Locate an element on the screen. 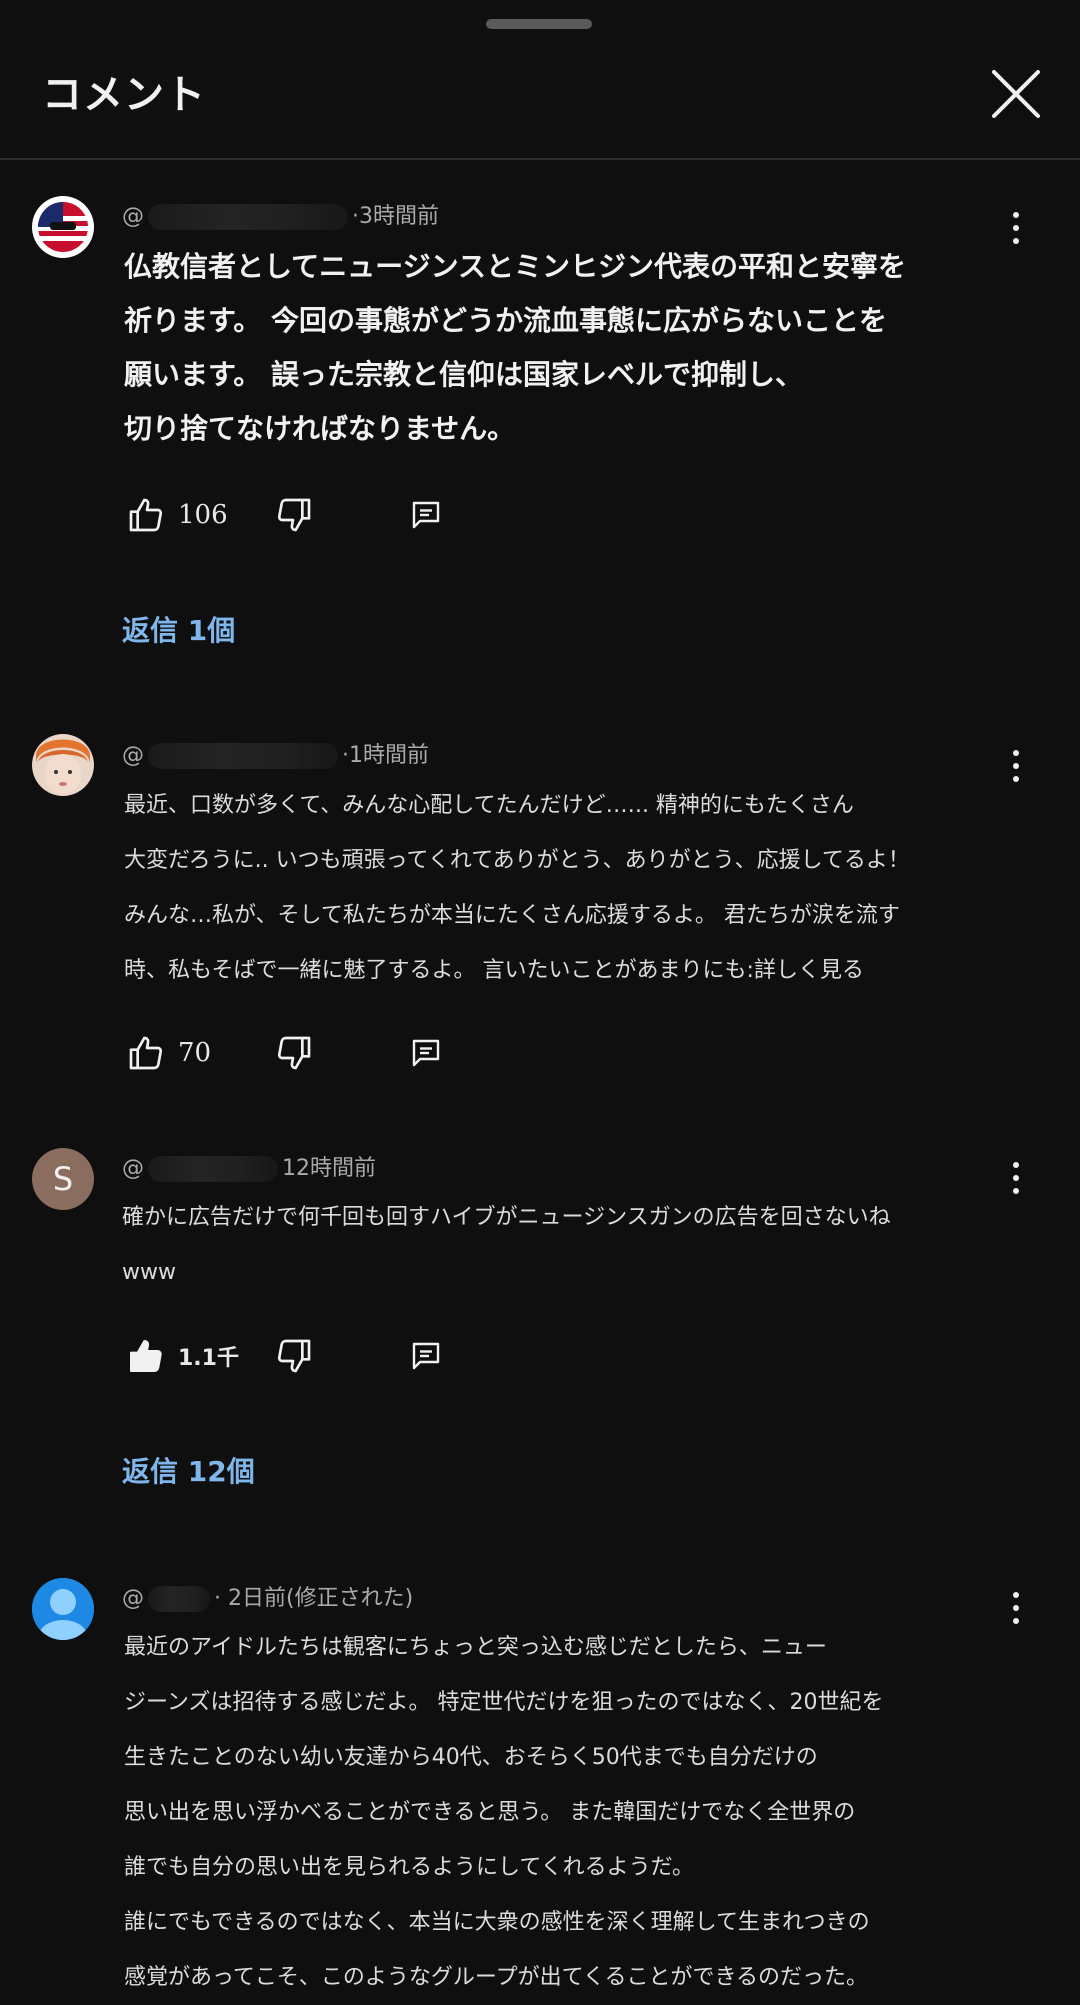 Image resolution: width=1080 pixels, height=2005 pixels. avatar: S is located at coordinates (63, 1179).